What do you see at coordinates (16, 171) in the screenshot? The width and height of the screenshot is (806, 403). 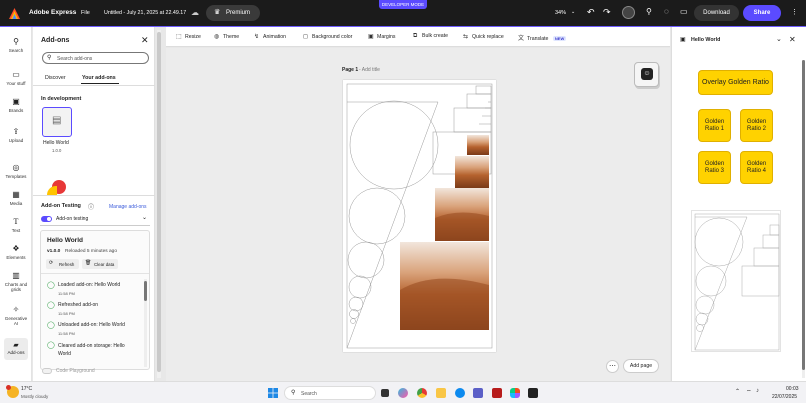 I see `rail-item-templates: ◎ Templates` at bounding box center [16, 171].